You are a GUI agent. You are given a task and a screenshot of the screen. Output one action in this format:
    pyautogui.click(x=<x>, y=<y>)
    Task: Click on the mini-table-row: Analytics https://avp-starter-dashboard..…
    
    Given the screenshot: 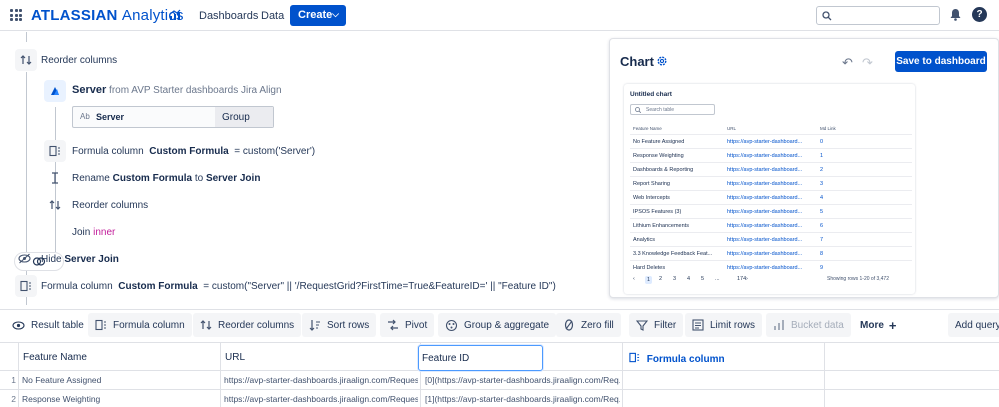 What is the action you would take?
    pyautogui.click(x=771, y=239)
    